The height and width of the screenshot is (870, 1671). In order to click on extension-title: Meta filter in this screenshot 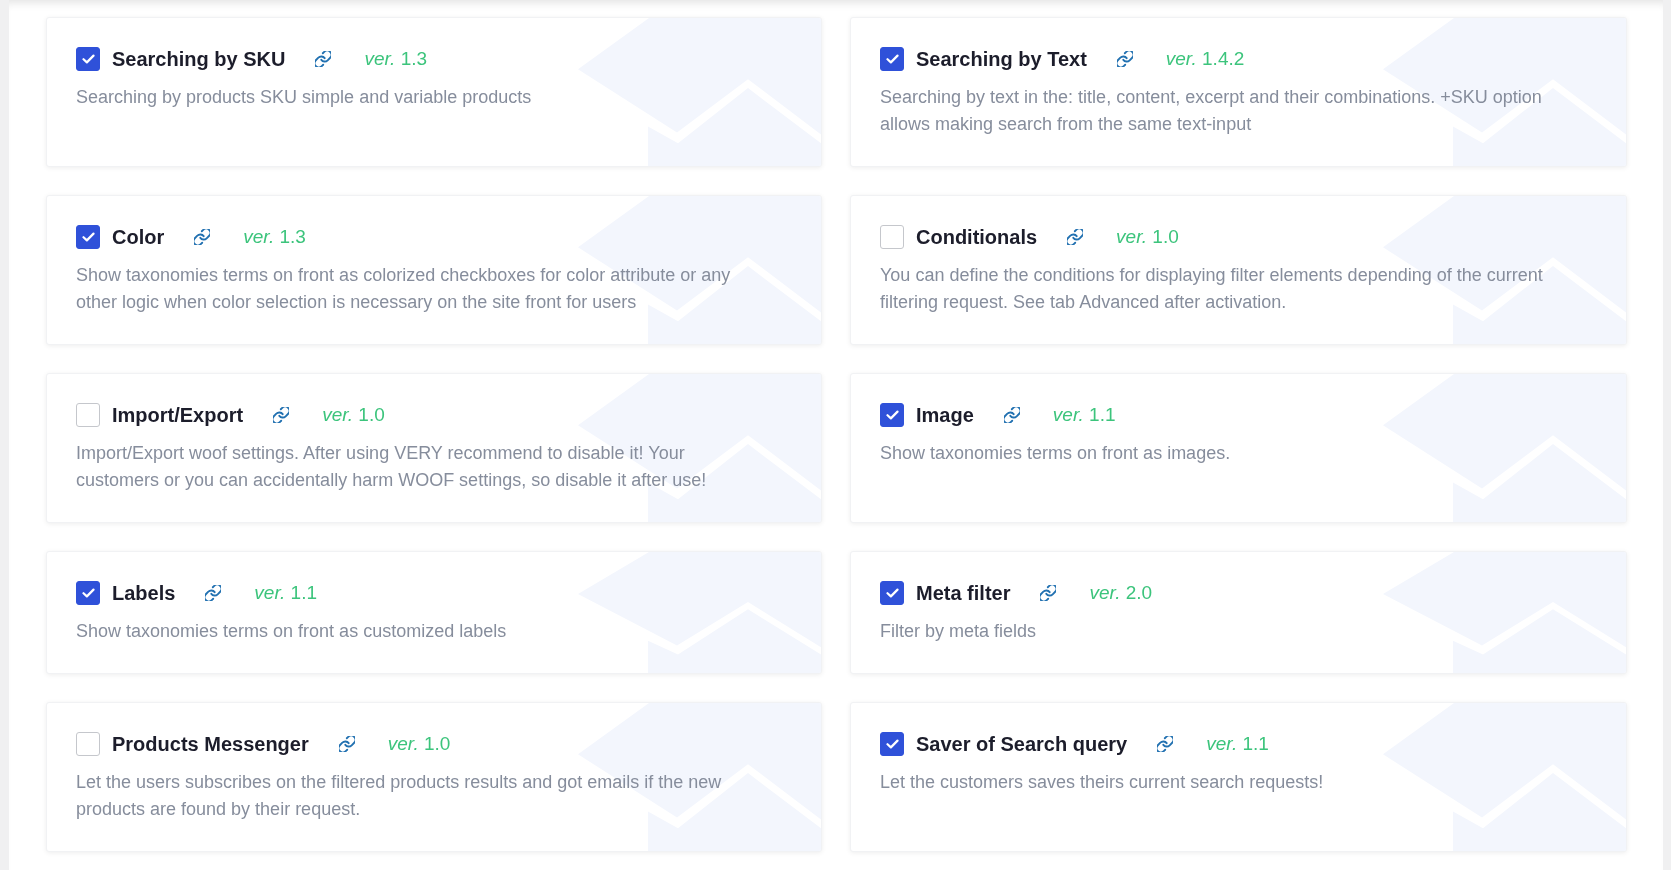, I will do `click(963, 593)`.